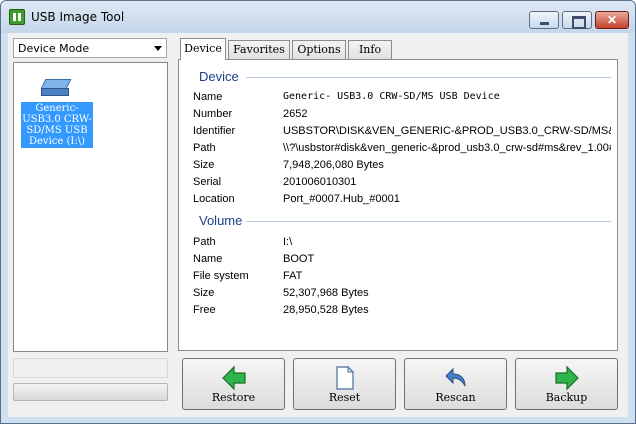  What do you see at coordinates (204, 293) in the screenshot?
I see `volume-size-label: Size` at bounding box center [204, 293].